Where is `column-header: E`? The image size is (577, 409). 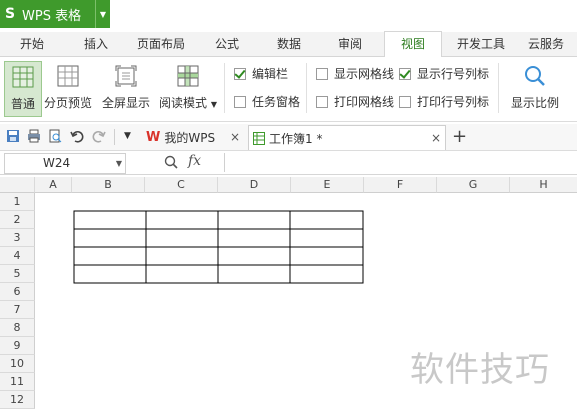 column-header: E is located at coordinates (327, 185).